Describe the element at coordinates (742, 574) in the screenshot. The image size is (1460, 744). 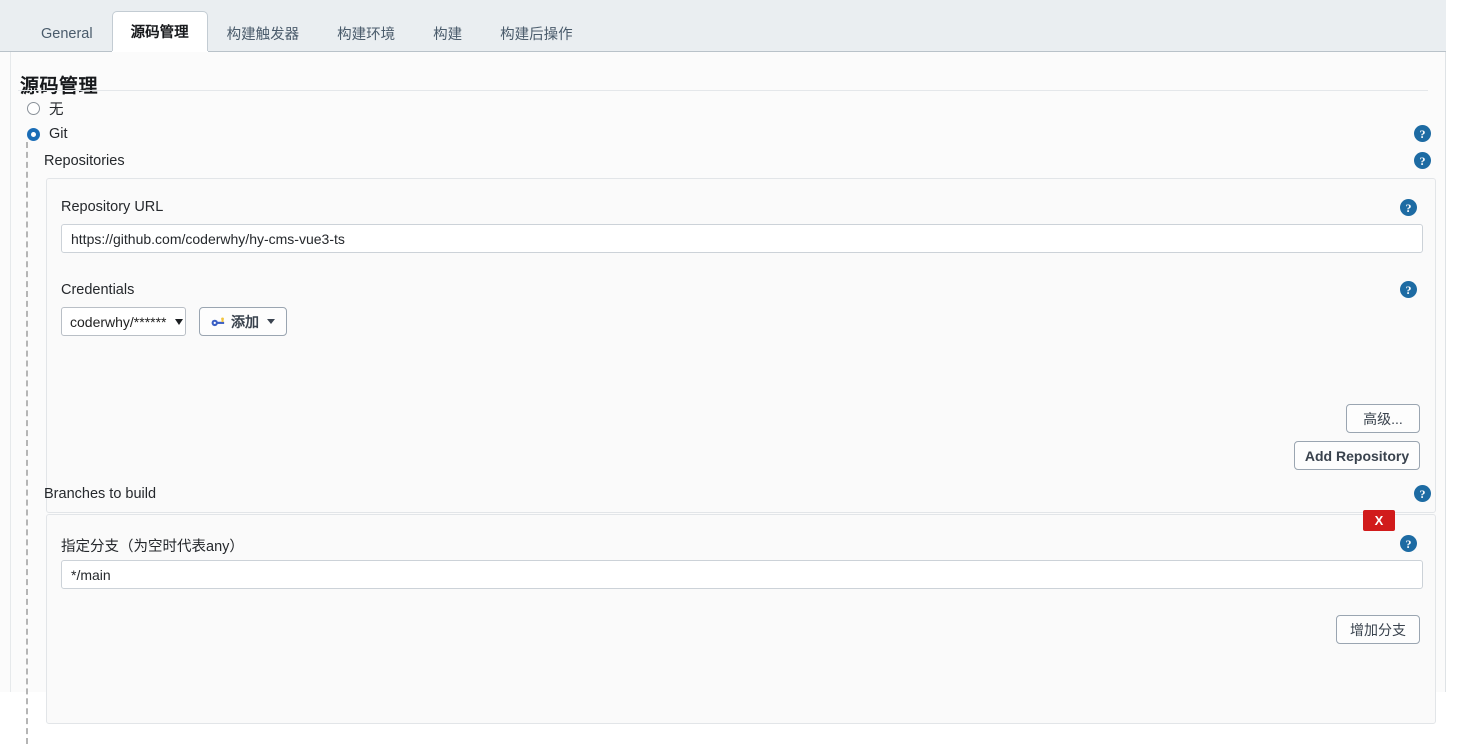
I see `branch-specifier-input` at that location.